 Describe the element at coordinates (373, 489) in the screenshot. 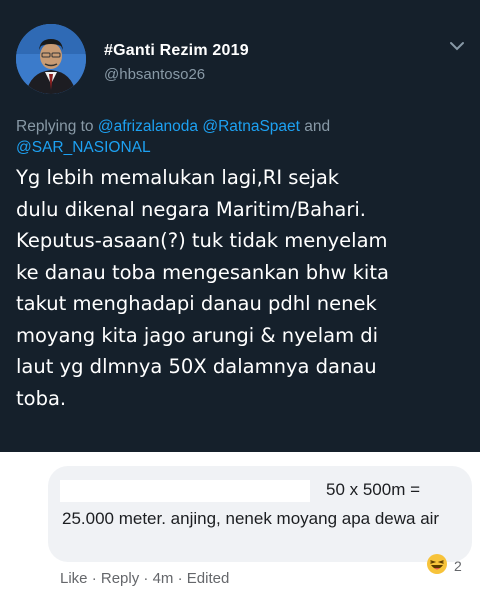

I see `comment-first-line: 50 x 500m =` at that location.